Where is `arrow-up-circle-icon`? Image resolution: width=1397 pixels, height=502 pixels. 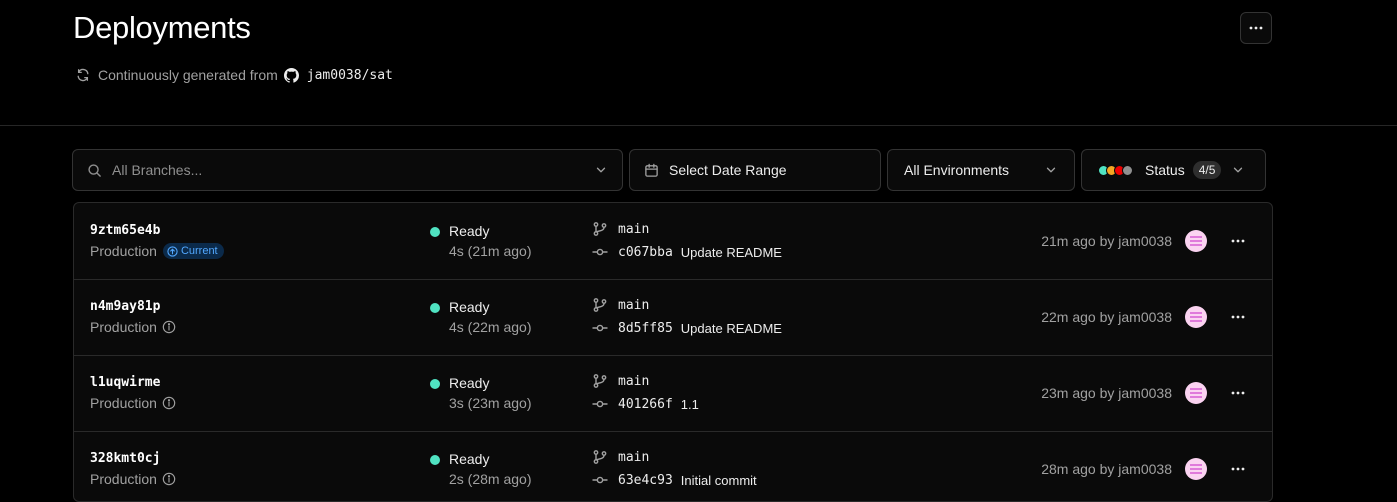
arrow-up-circle-icon is located at coordinates (172, 251).